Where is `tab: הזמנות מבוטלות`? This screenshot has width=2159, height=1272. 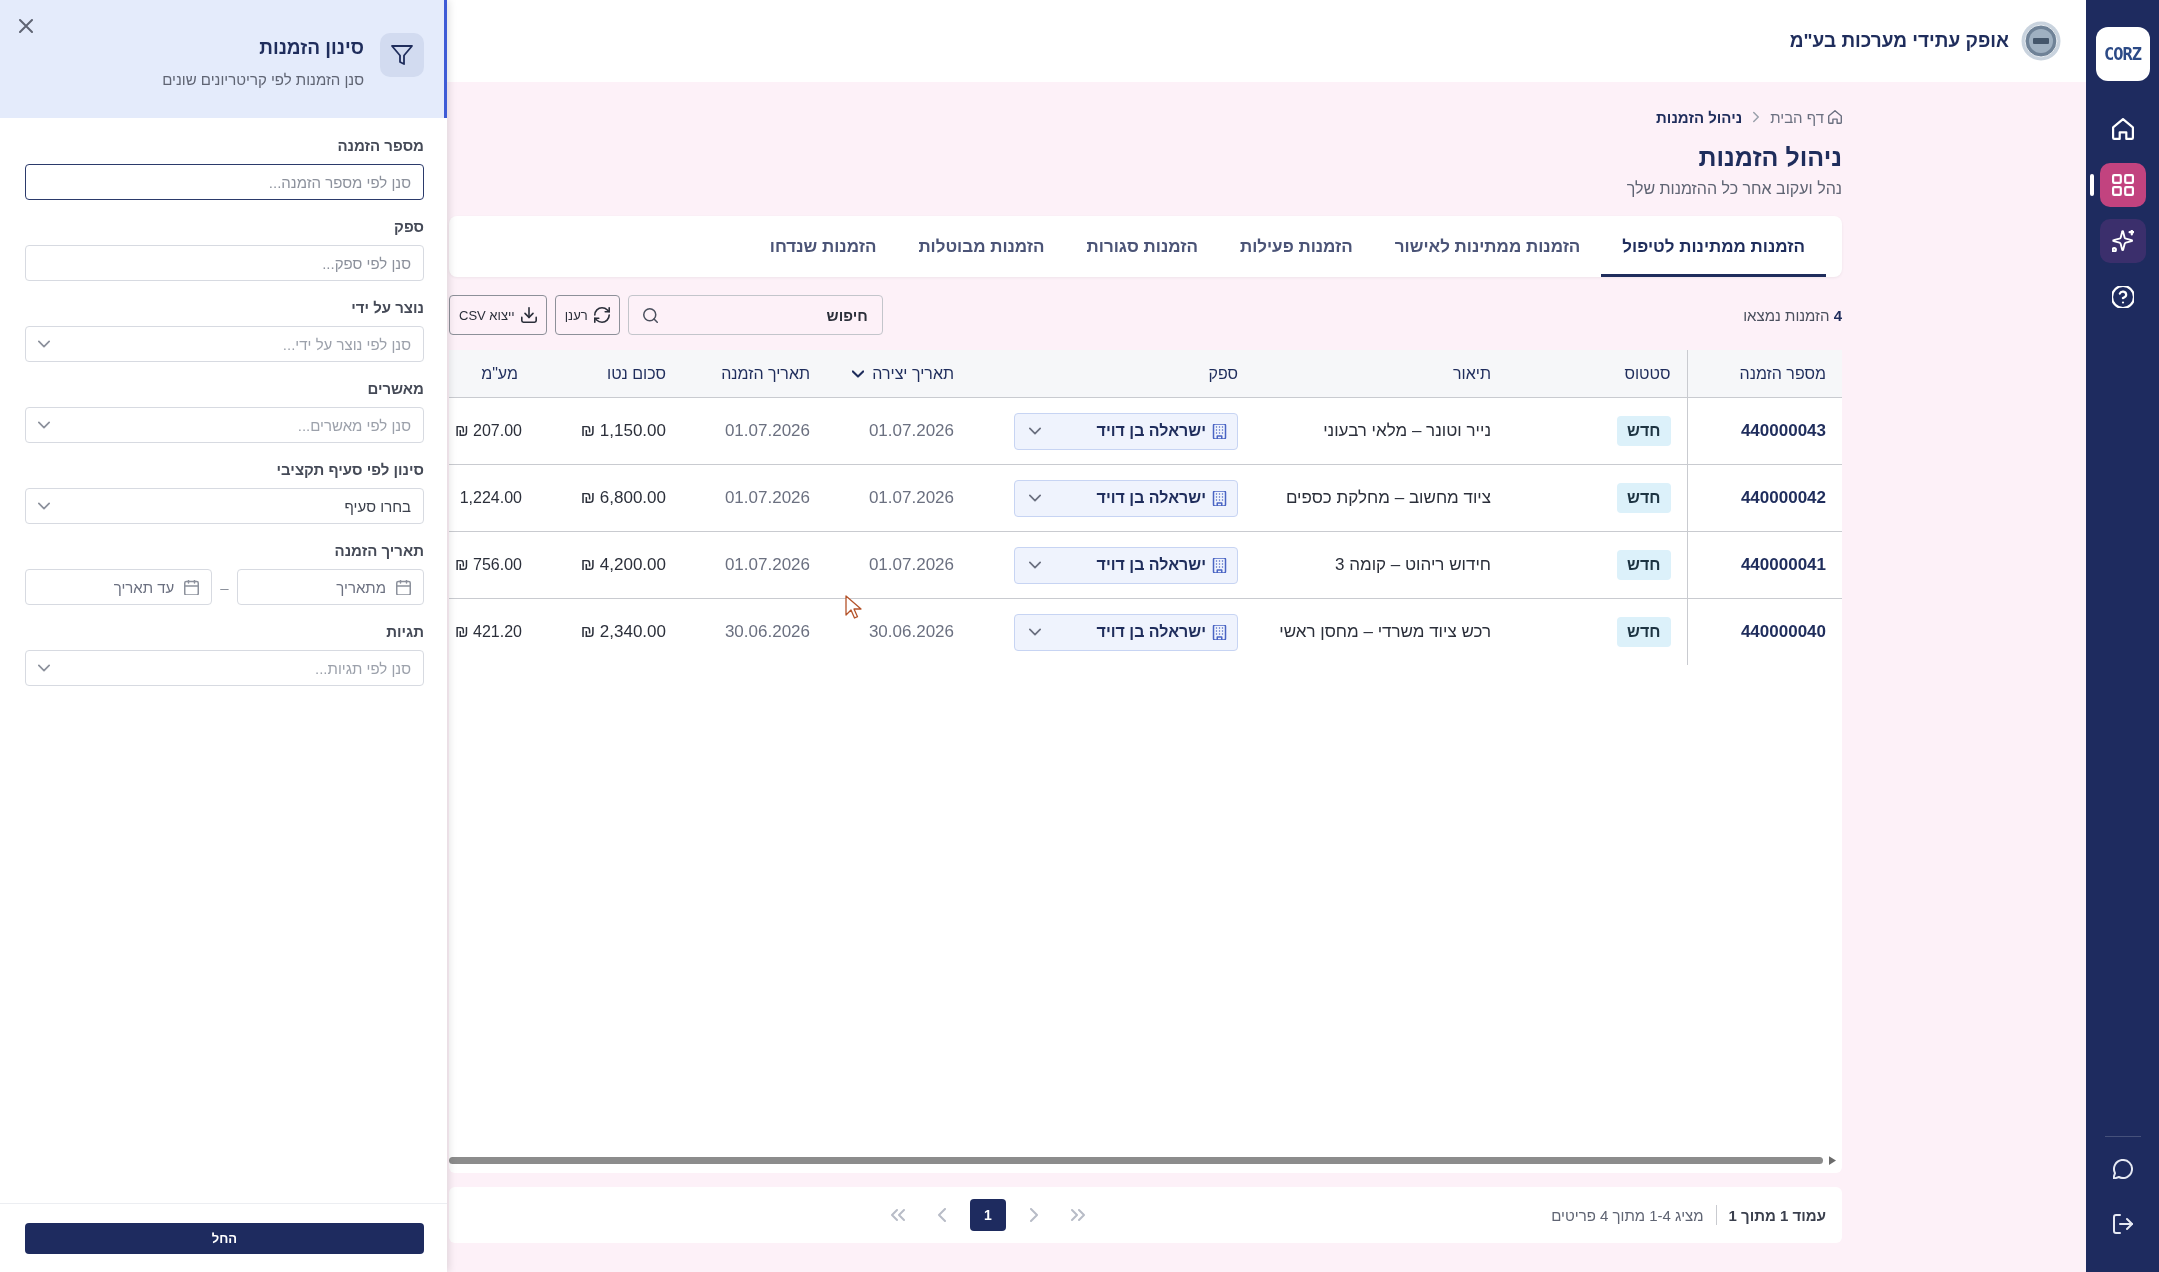 tab: הזמנות מבוטלות is located at coordinates (981, 246).